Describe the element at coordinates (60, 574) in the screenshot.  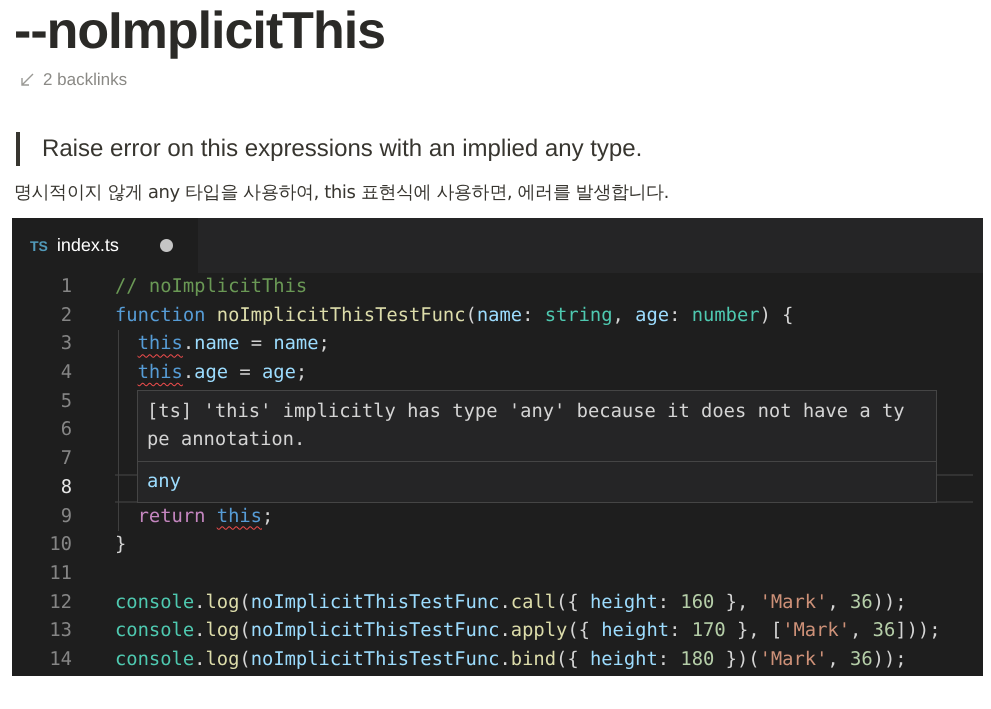
I see `line-number: 11` at that location.